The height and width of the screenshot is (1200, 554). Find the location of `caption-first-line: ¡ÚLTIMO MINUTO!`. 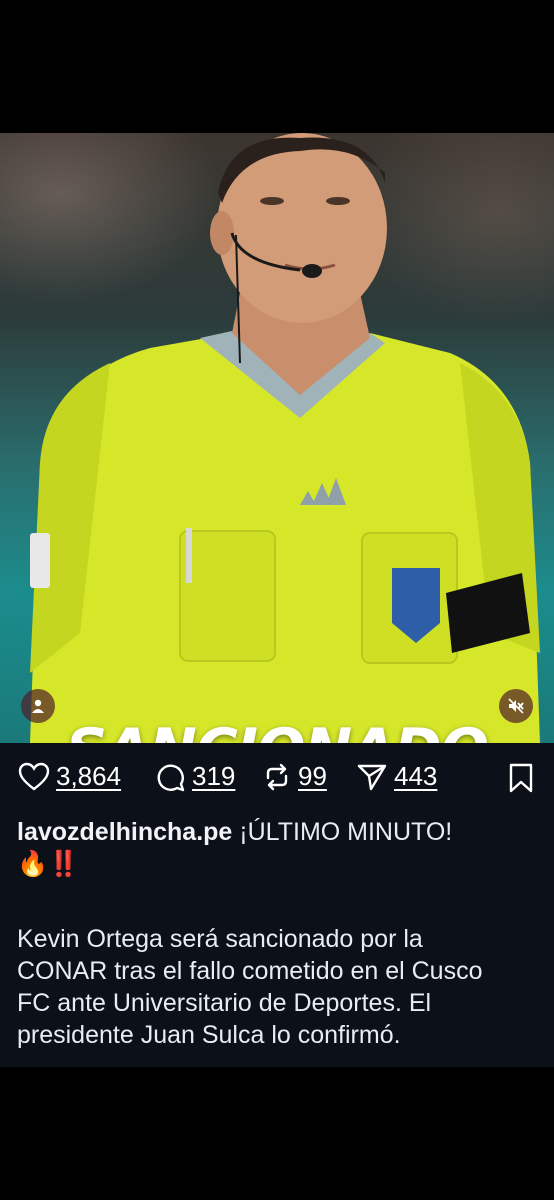

caption-first-line: ¡ÚLTIMO MINUTO! is located at coordinates (346, 832).